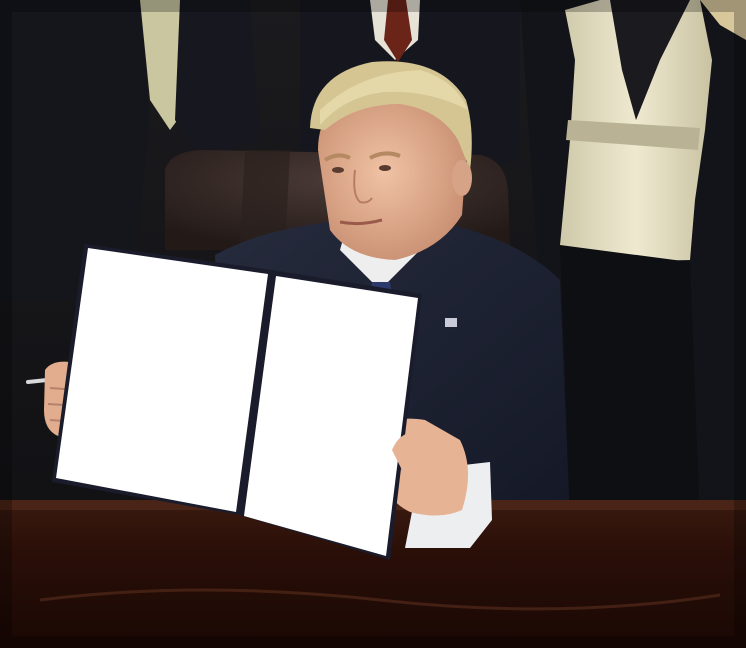 The image size is (746, 648). What do you see at coordinates (162, 380) in the screenshot?
I see `blank-page-left` at bounding box center [162, 380].